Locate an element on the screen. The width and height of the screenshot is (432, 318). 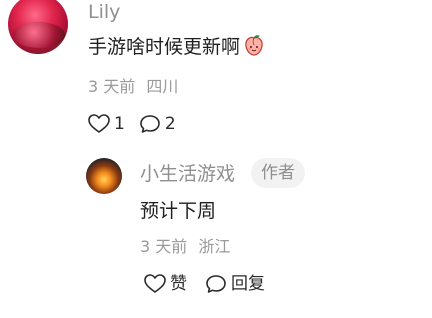
reply-actions: 赞 回复 is located at coordinates (213, 284).